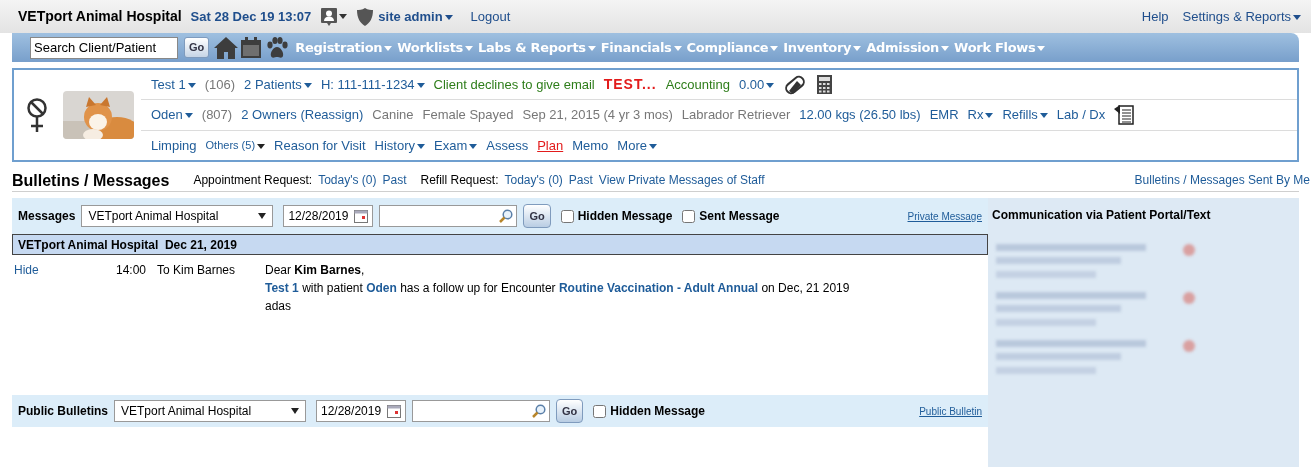 The height and width of the screenshot is (467, 1311). Describe the element at coordinates (329, 16) in the screenshot. I see `contact-card-icon` at that location.